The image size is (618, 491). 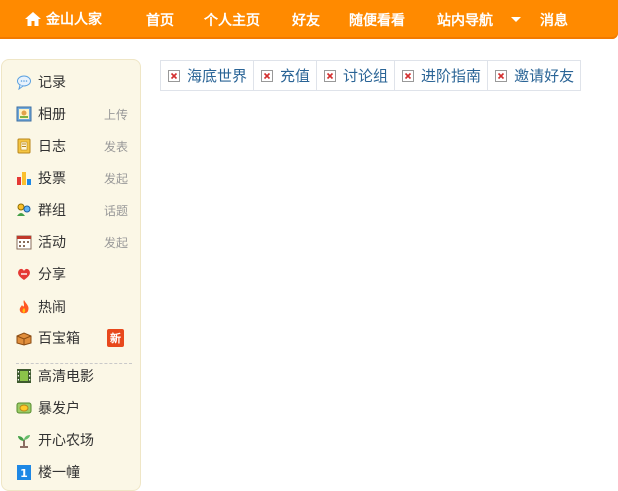 I want to click on tab-discussion-group: 讨论组, so click(x=356, y=75).